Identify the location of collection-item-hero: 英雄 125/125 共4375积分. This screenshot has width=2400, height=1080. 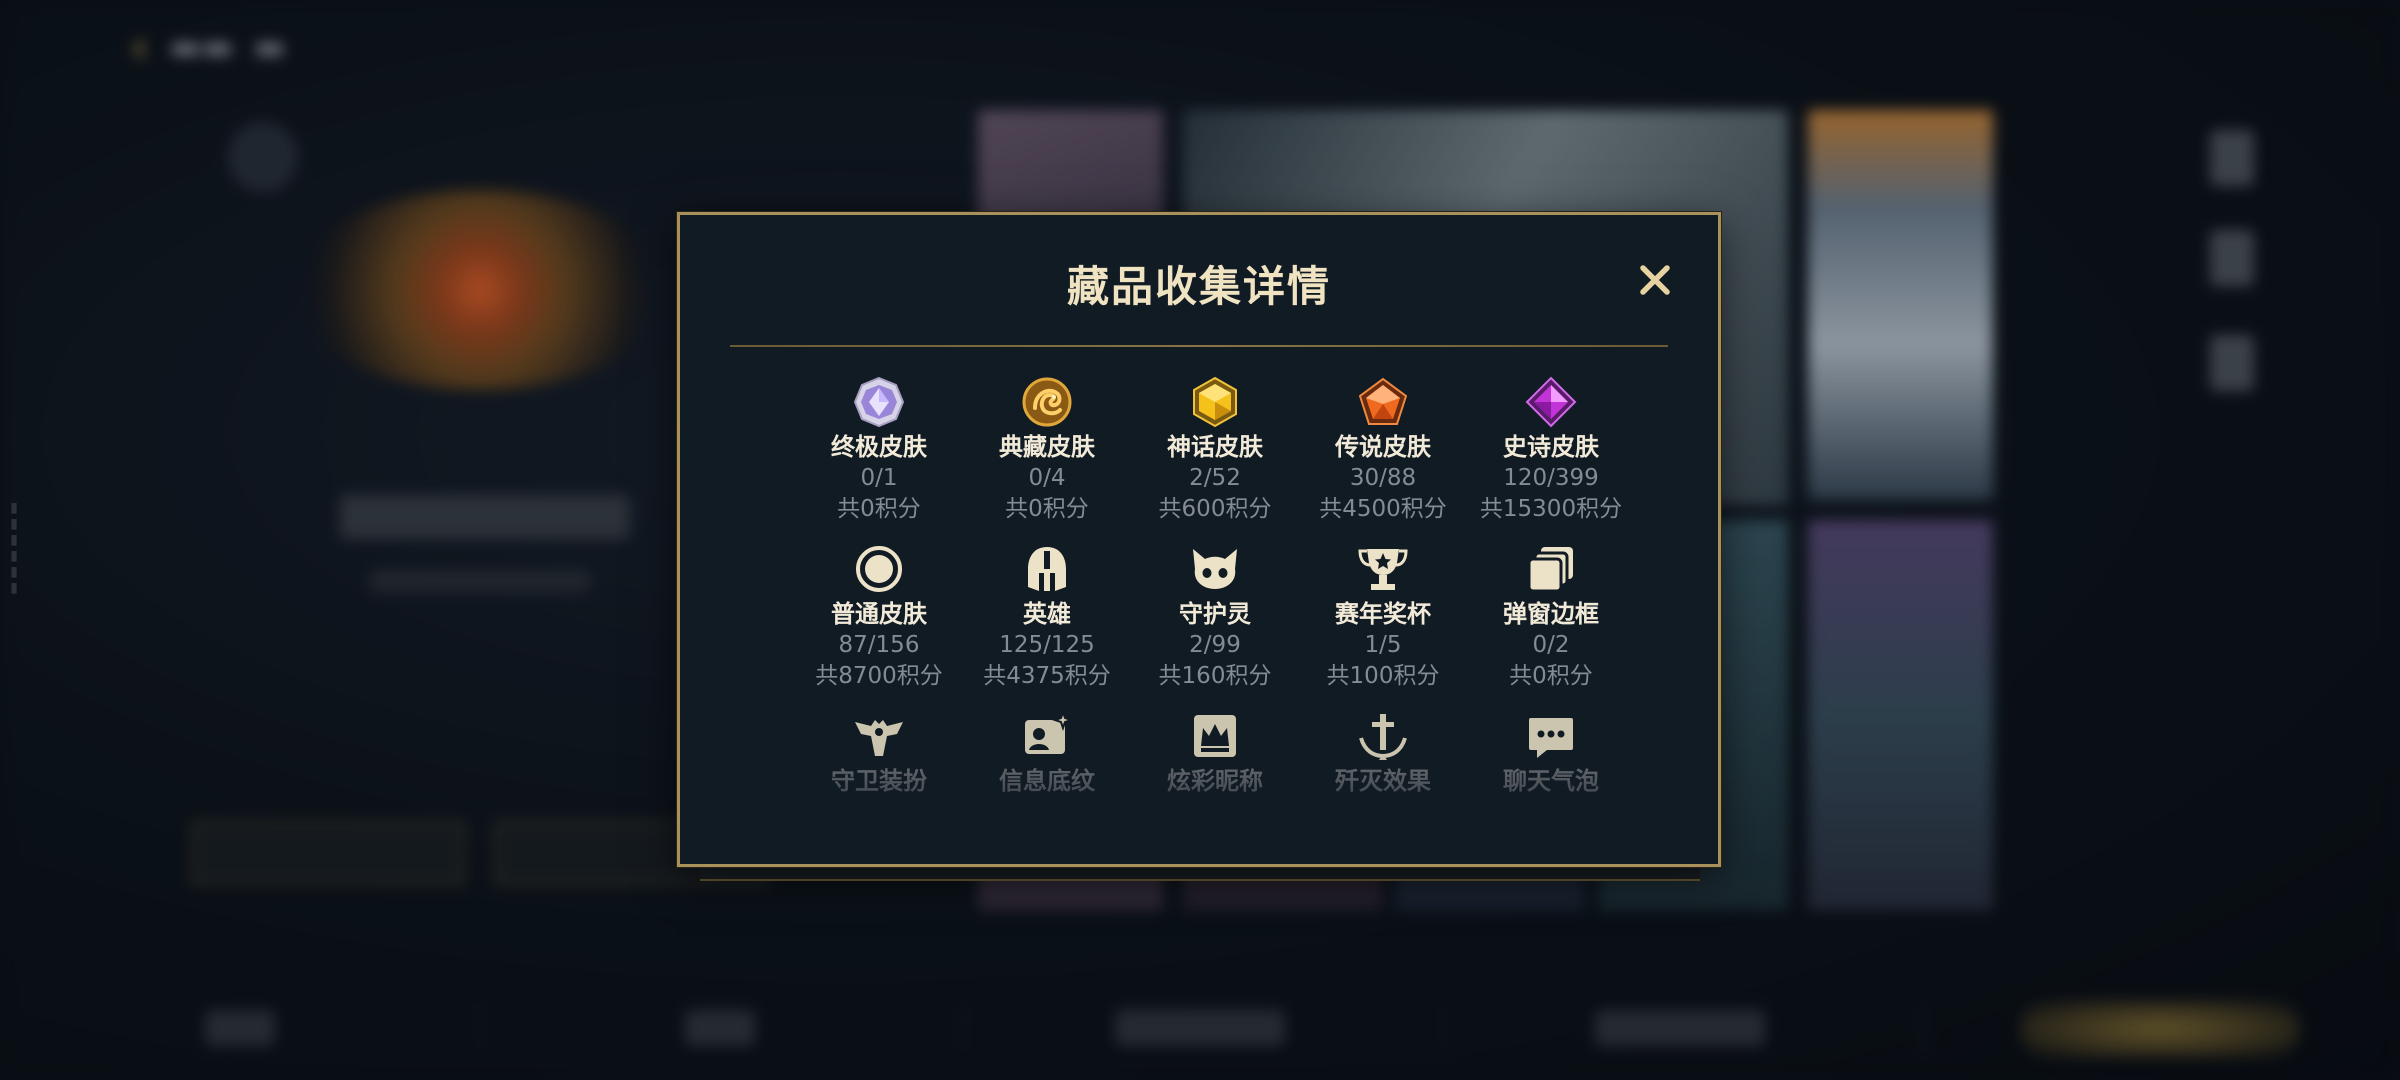
(1047, 623).